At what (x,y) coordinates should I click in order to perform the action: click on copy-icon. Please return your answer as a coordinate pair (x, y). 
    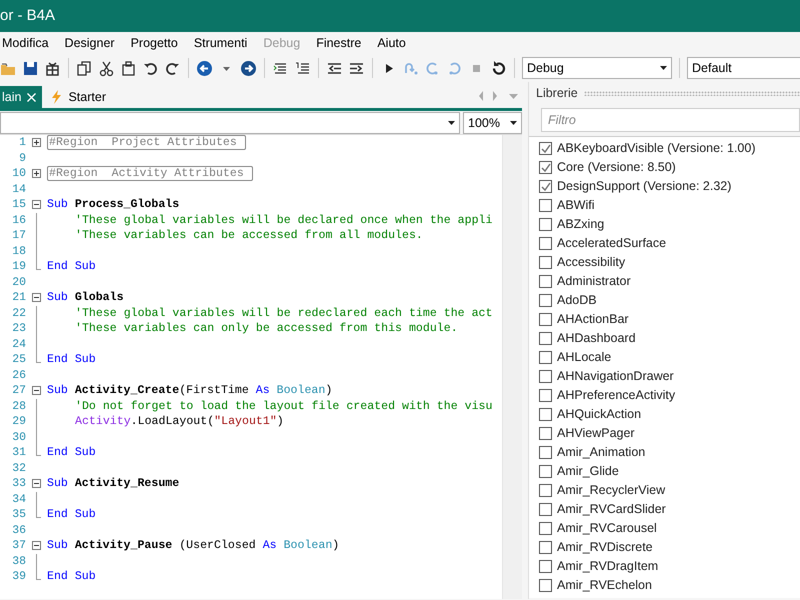
    Looking at the image, I should click on (84, 68).